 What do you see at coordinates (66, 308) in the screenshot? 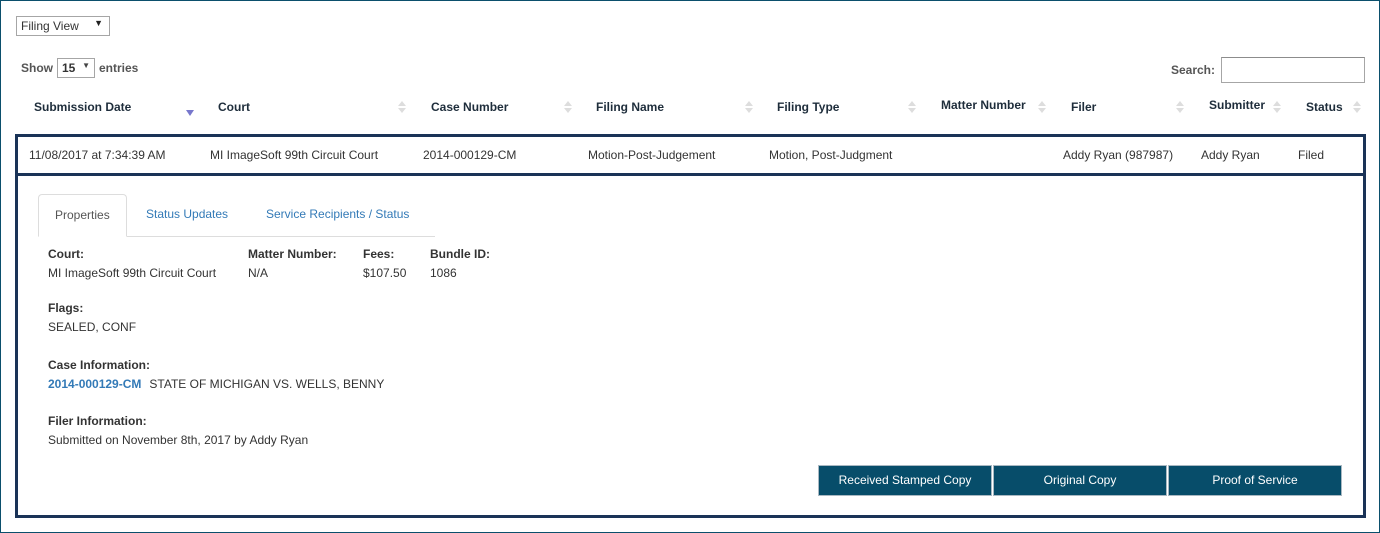
I see `property-label: Flags:` at bounding box center [66, 308].